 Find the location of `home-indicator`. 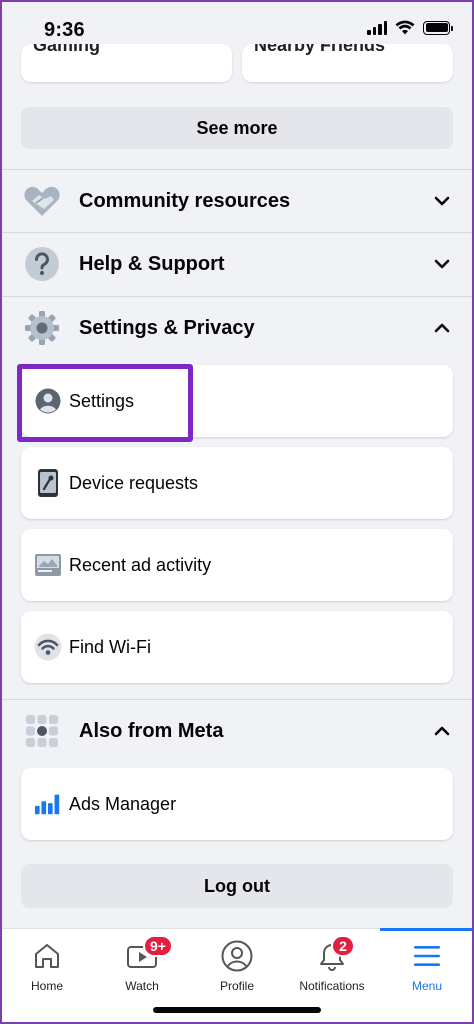

home-indicator is located at coordinates (237, 1010).